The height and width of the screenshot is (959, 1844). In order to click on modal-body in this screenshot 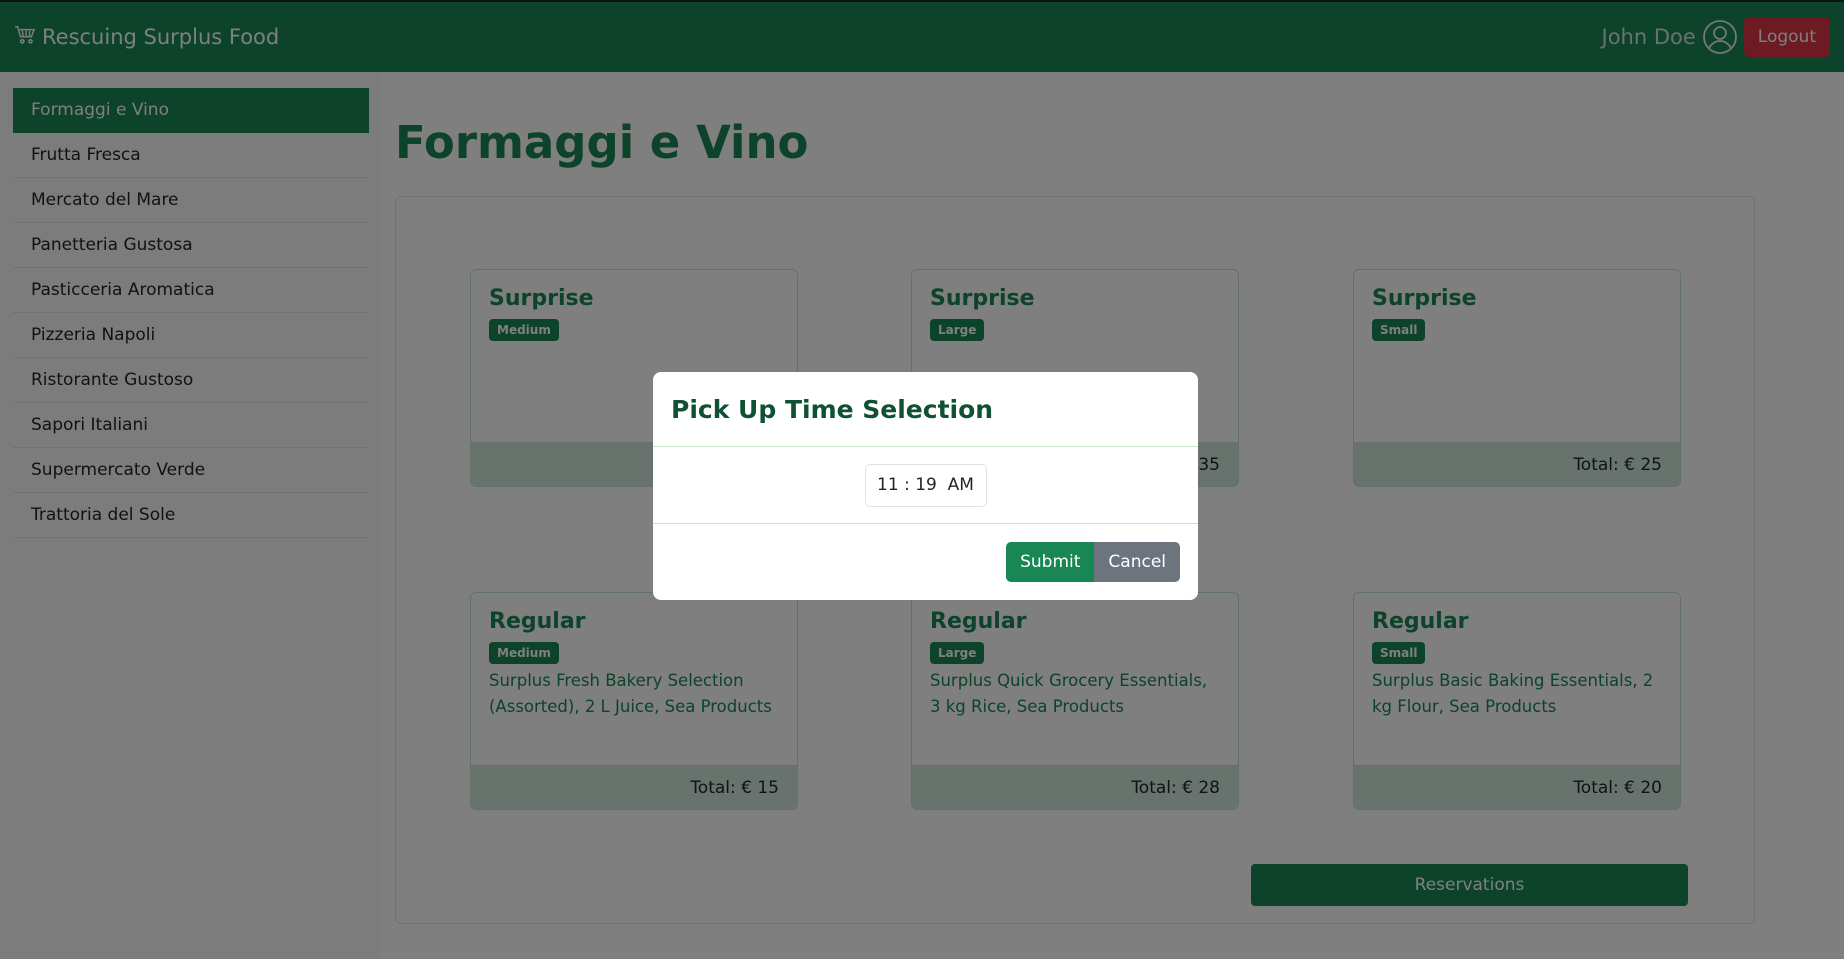, I will do `click(925, 485)`.